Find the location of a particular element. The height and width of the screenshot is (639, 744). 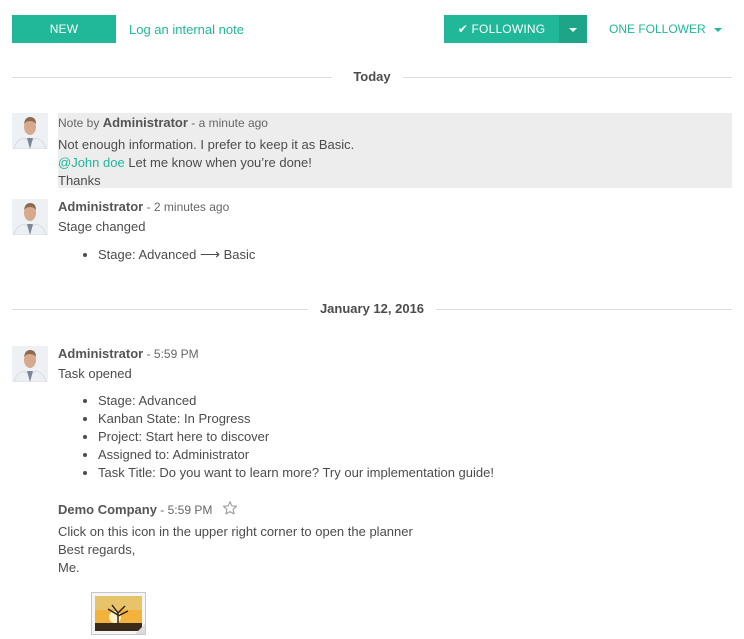

tracking-list: Stage: Advanced ⟶ Basic is located at coordinates (415, 254).